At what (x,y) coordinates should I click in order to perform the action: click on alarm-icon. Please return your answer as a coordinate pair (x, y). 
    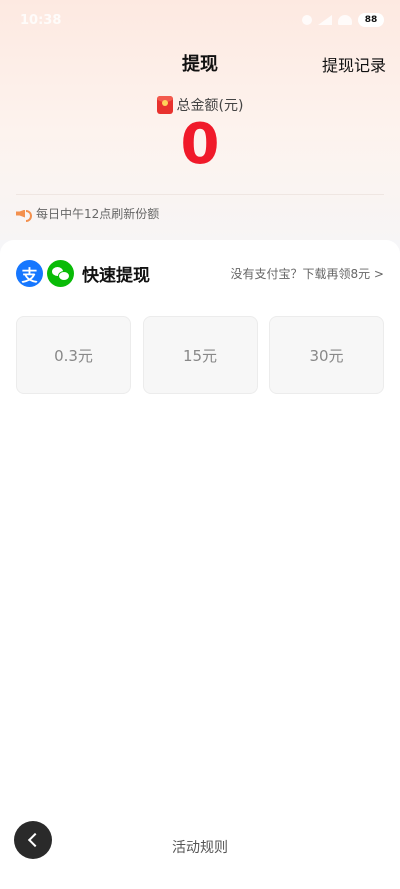
    Looking at the image, I should click on (307, 20).